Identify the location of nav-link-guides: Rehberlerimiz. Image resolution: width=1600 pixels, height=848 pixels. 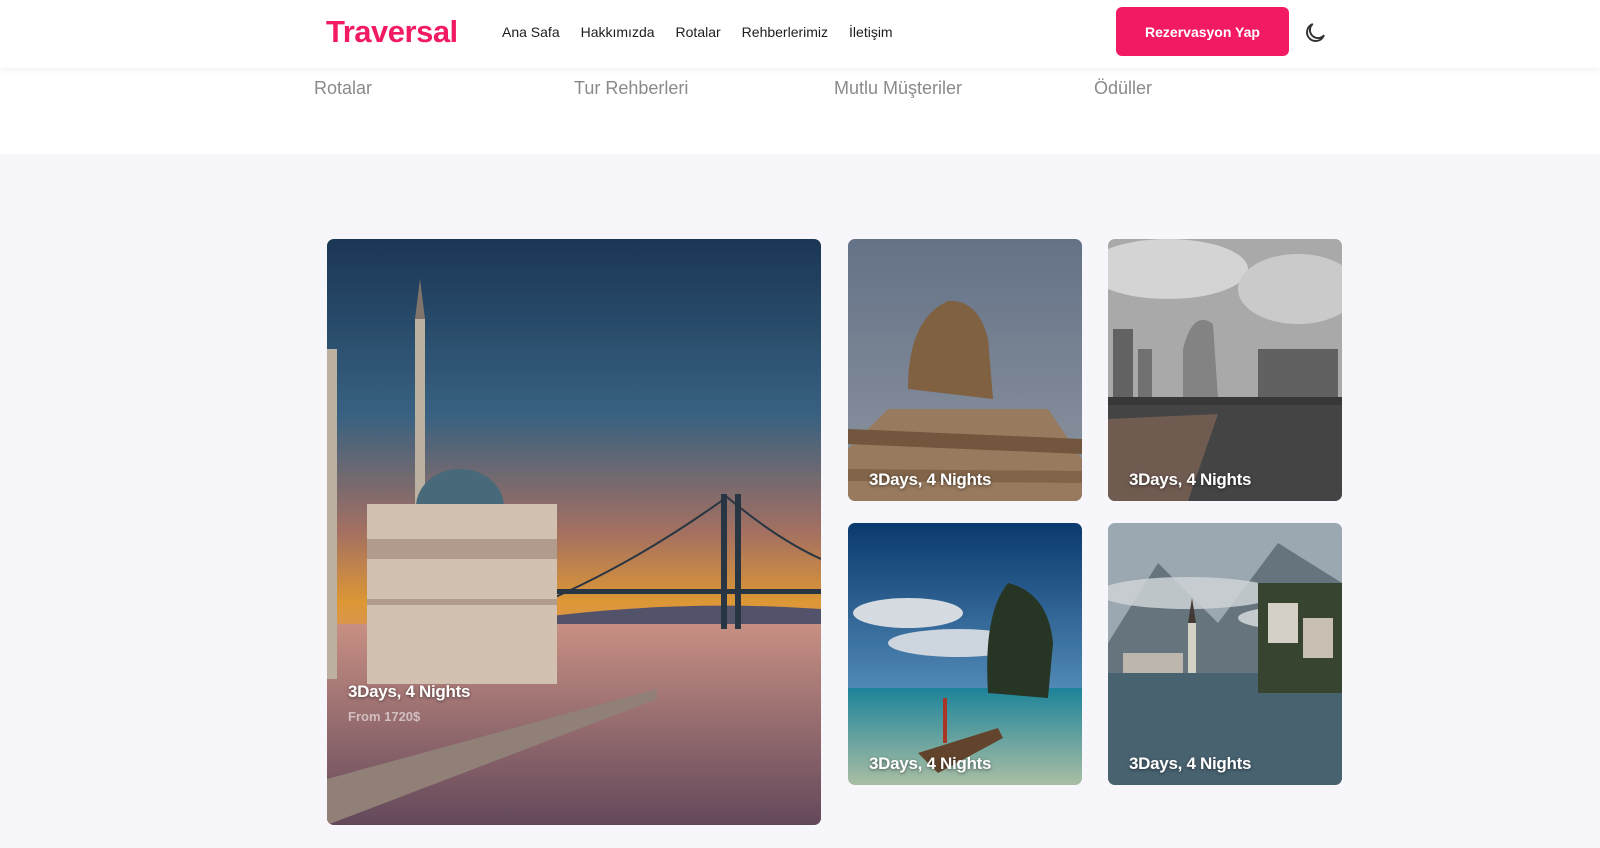
(785, 32).